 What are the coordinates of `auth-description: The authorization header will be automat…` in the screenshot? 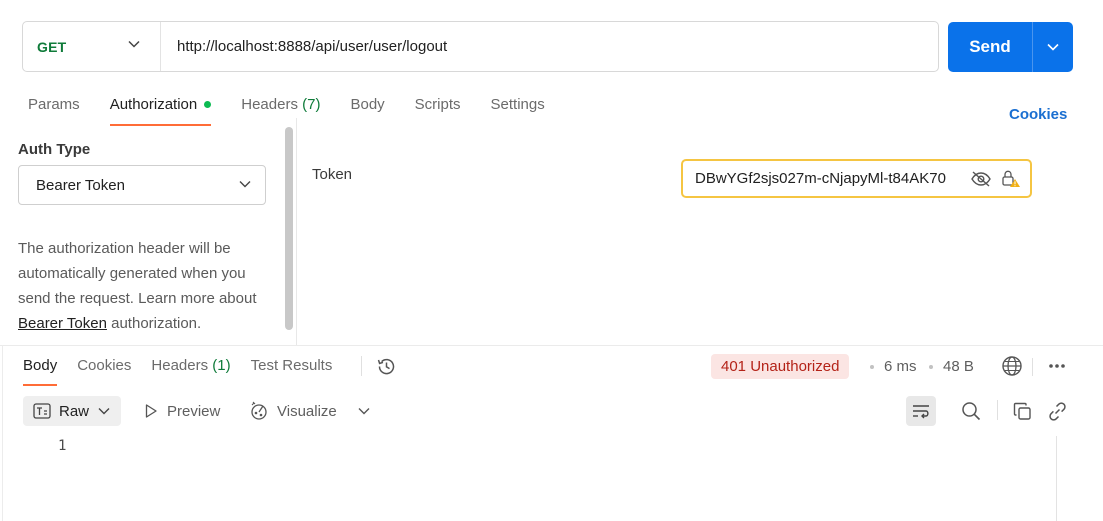 It's located at (149, 286).